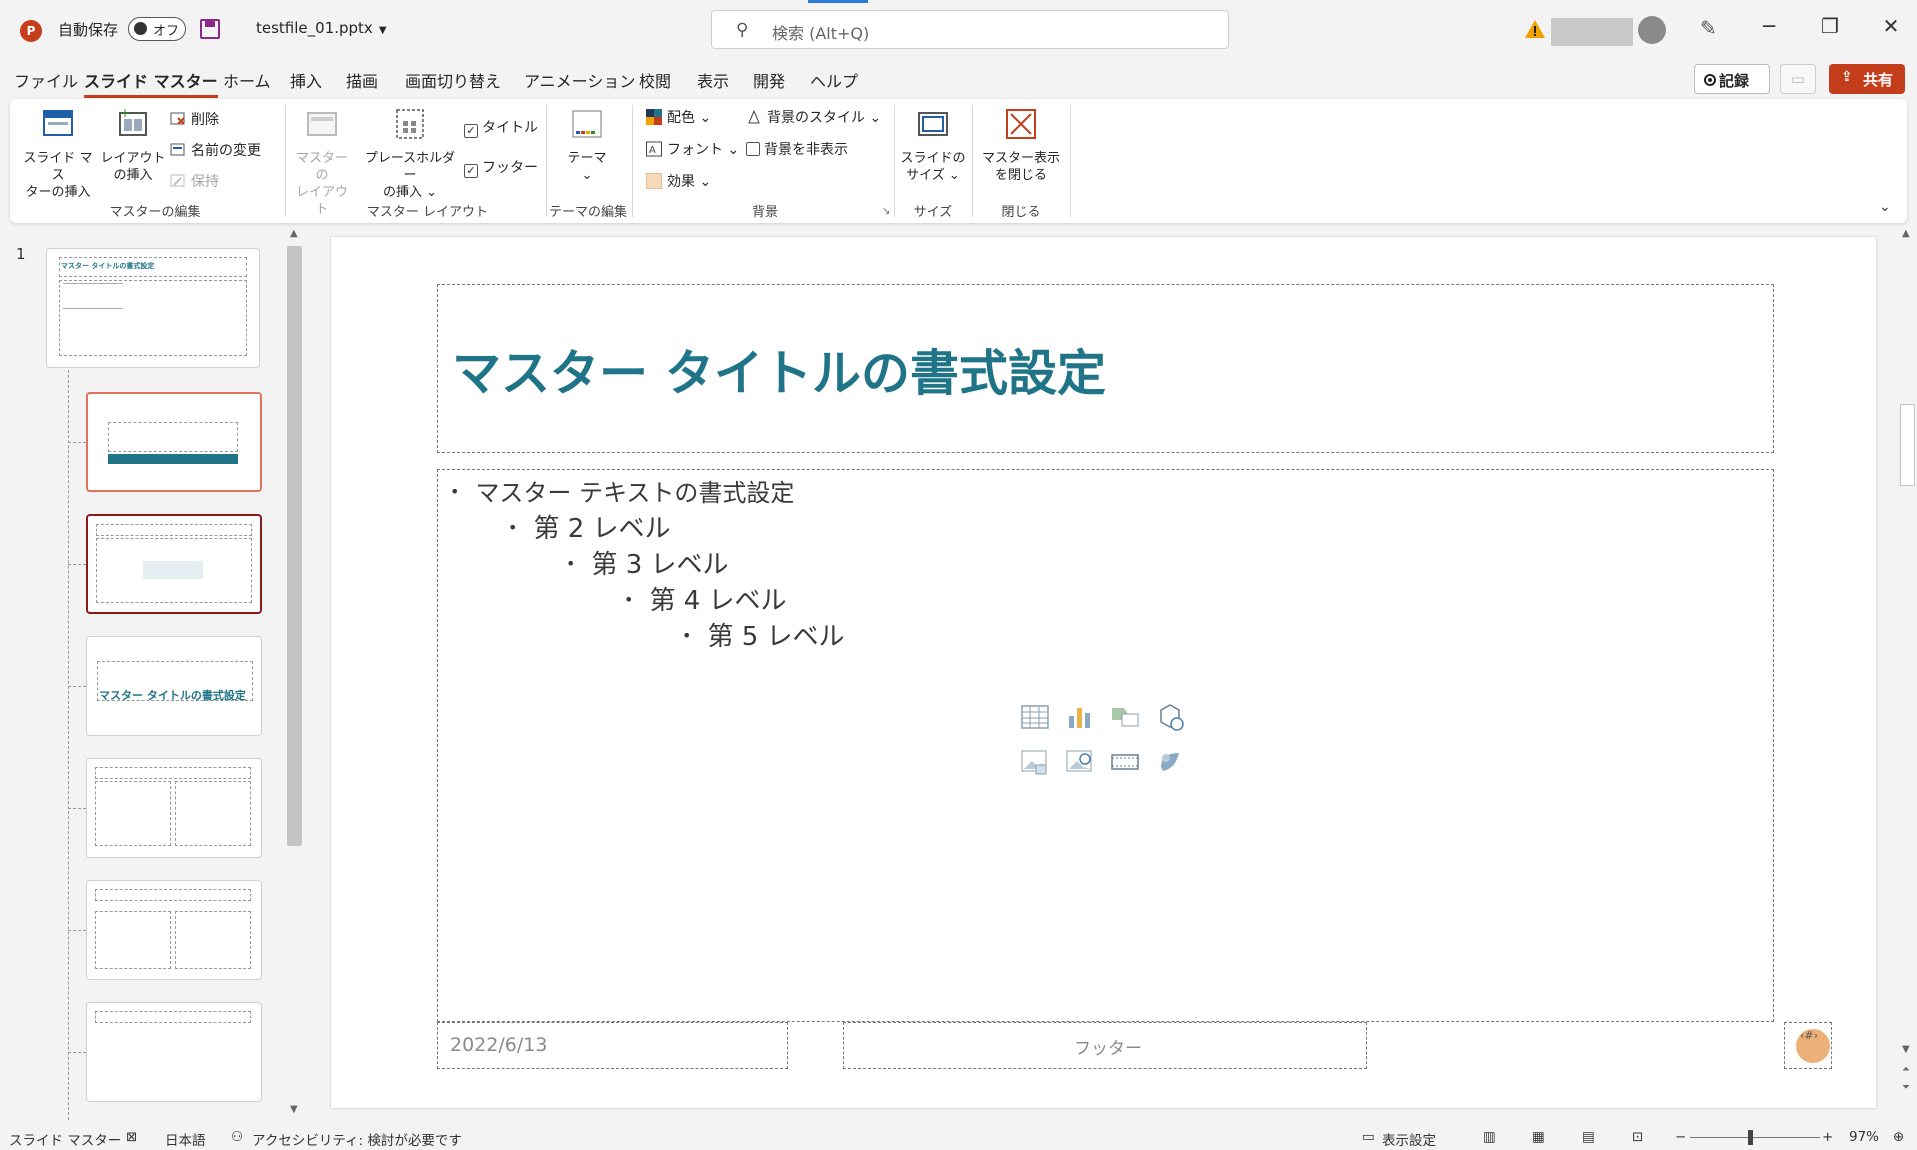  What do you see at coordinates (322, 162) in the screenshot?
I see `master-layout-button: マスターの レイアウト` at bounding box center [322, 162].